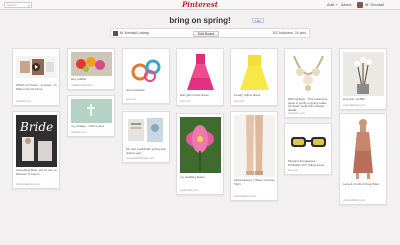 The image size is (400, 245). I want to click on pin-caption: love this, JOJBA, so click(354, 99).